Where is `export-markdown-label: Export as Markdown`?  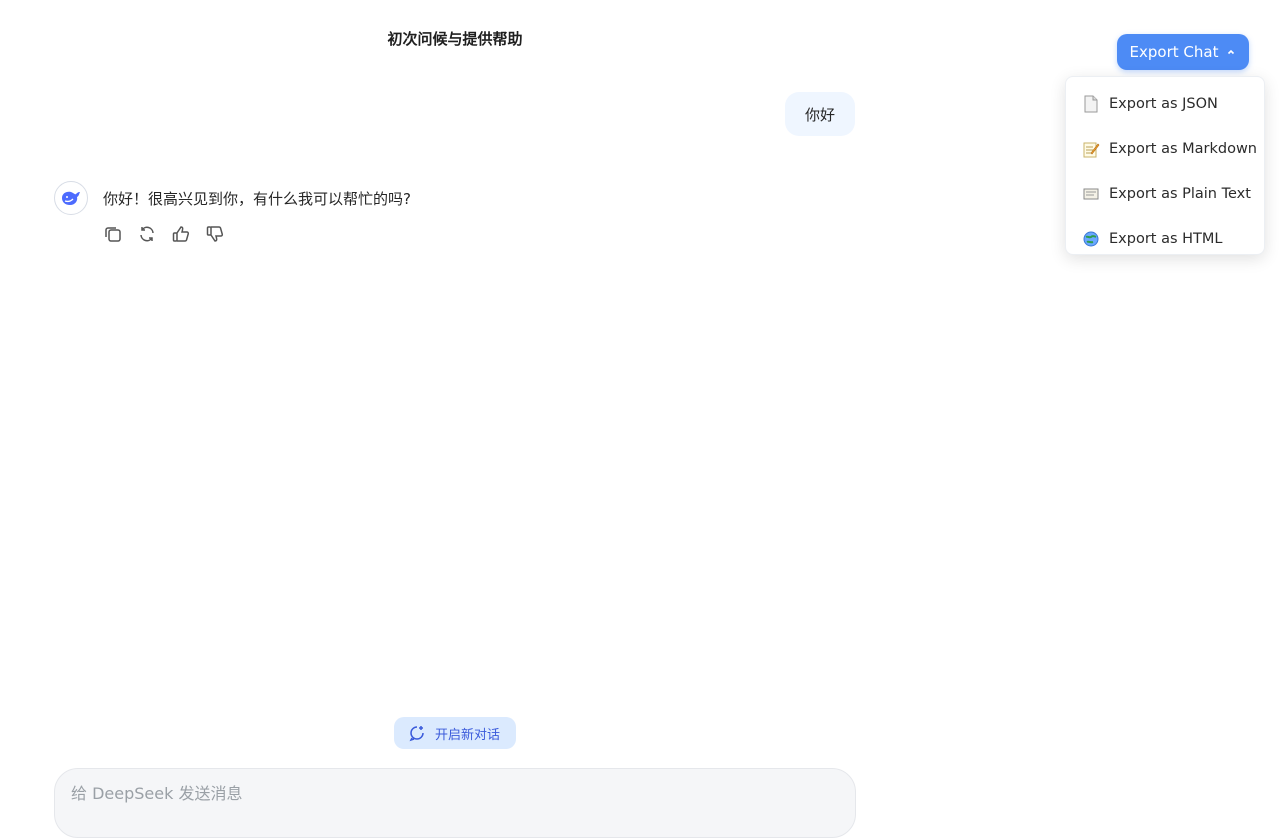 export-markdown-label: Export as Markdown is located at coordinates (1183, 148).